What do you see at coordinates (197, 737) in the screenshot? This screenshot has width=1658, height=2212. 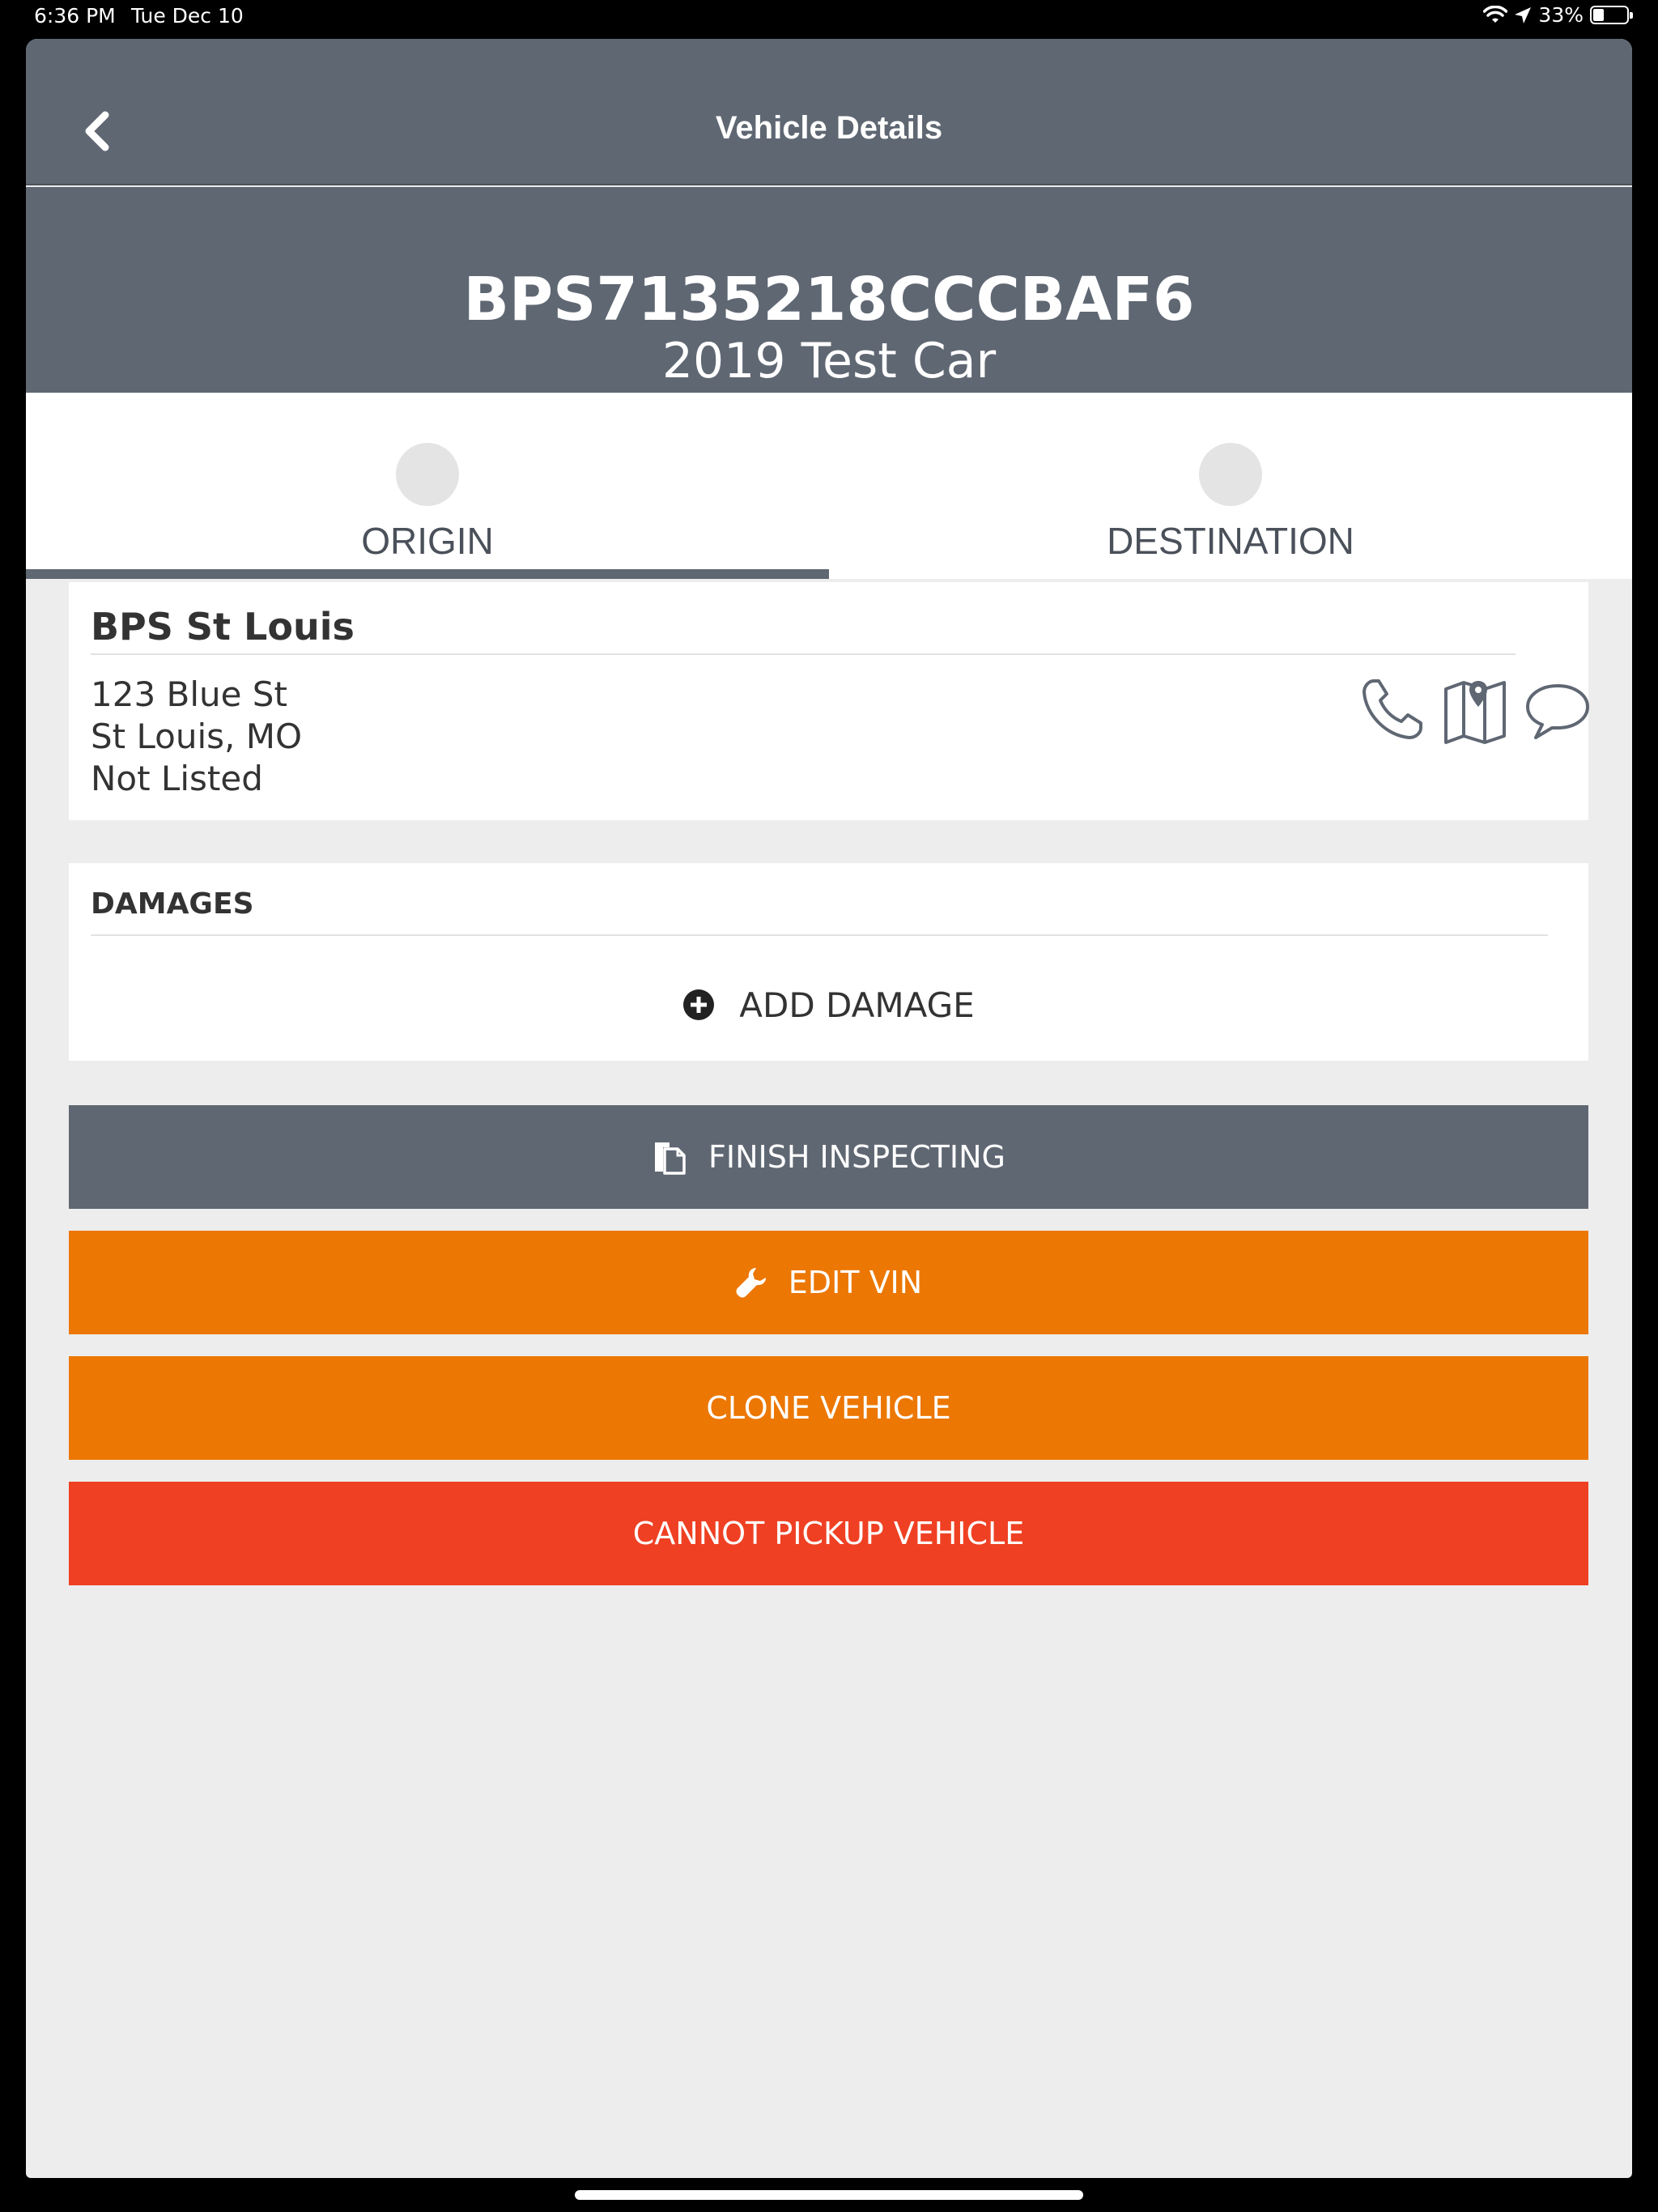 I see `address-line-2: St Louis, MO` at bounding box center [197, 737].